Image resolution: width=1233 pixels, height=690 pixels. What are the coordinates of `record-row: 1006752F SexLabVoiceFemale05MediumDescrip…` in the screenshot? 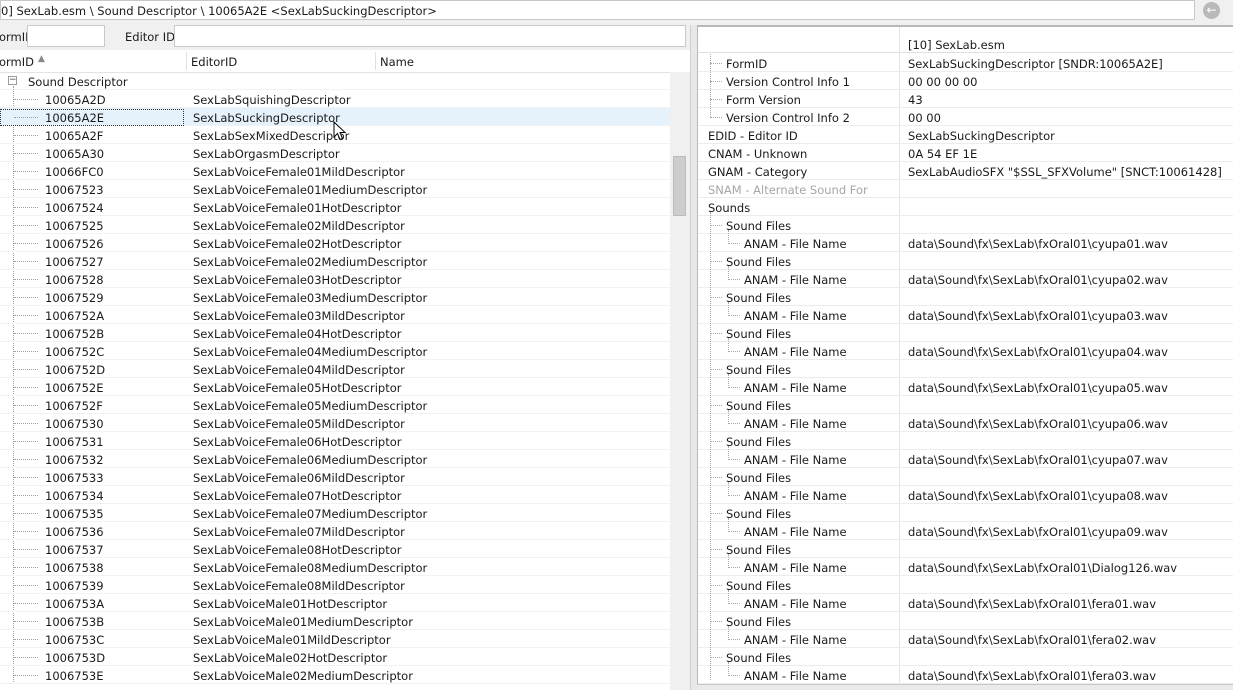 It's located at (335, 405).